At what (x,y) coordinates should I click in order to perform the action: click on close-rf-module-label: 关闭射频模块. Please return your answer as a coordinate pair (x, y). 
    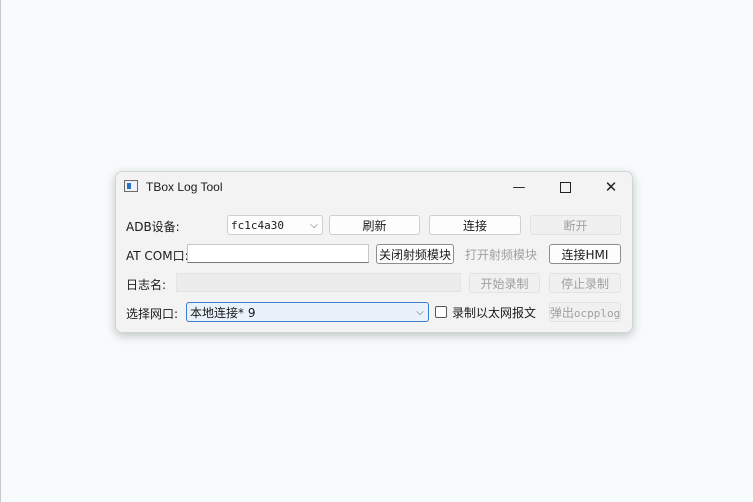
    Looking at the image, I should click on (414, 254).